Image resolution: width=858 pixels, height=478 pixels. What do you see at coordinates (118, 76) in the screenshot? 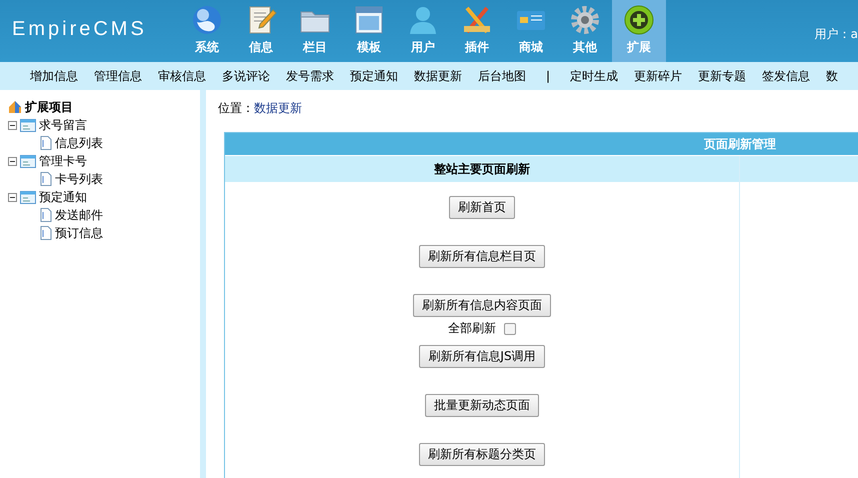
I see `menu-link: 管理信息` at bounding box center [118, 76].